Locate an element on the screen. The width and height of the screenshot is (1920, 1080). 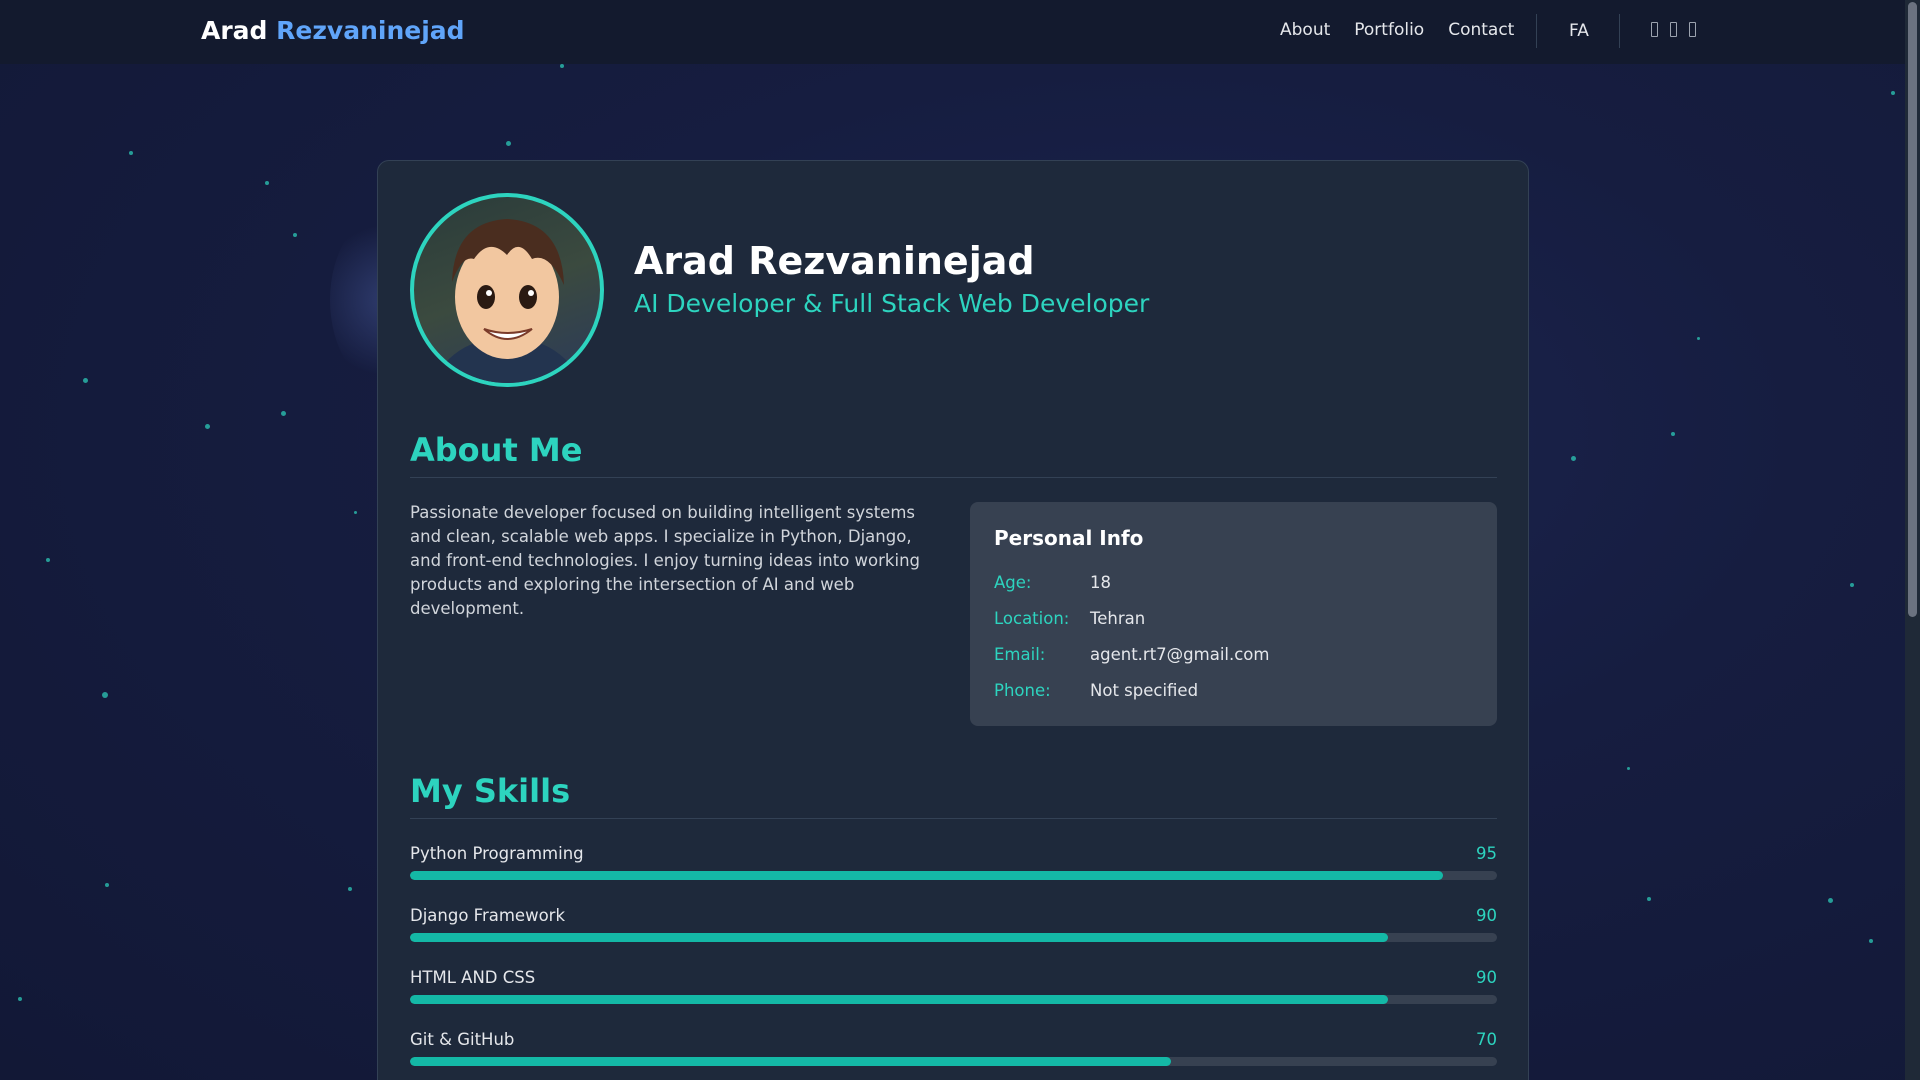
info-row-email: Email: agent.rt7@gmail.com is located at coordinates (1233, 654).